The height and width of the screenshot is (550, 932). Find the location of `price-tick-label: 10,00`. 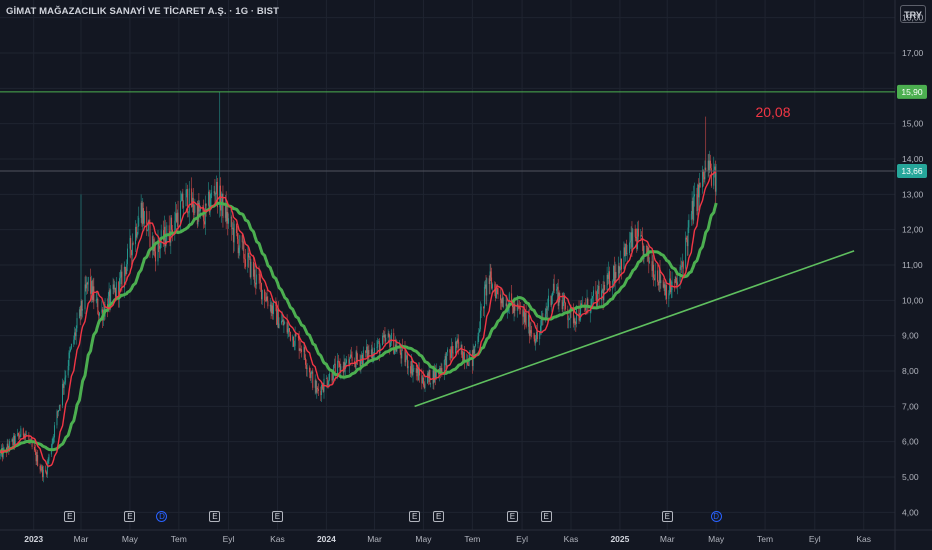

price-tick-label: 10,00 is located at coordinates (913, 300).